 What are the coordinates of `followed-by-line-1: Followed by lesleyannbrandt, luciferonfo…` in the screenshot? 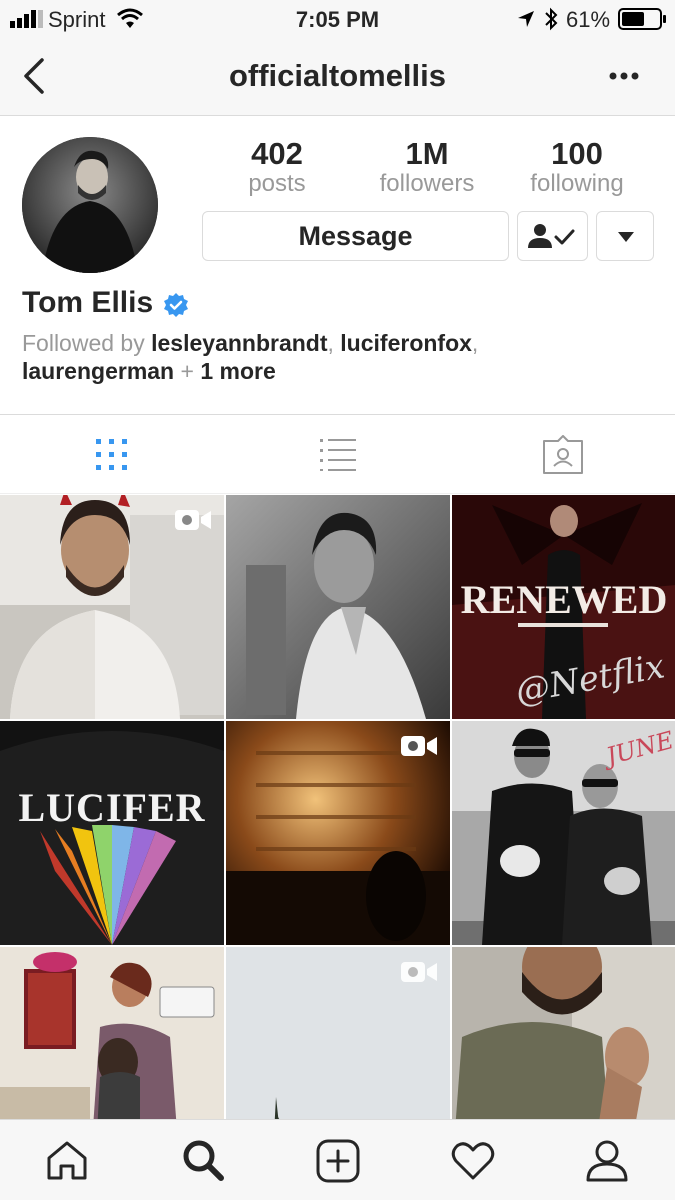 It's located at (250, 343).